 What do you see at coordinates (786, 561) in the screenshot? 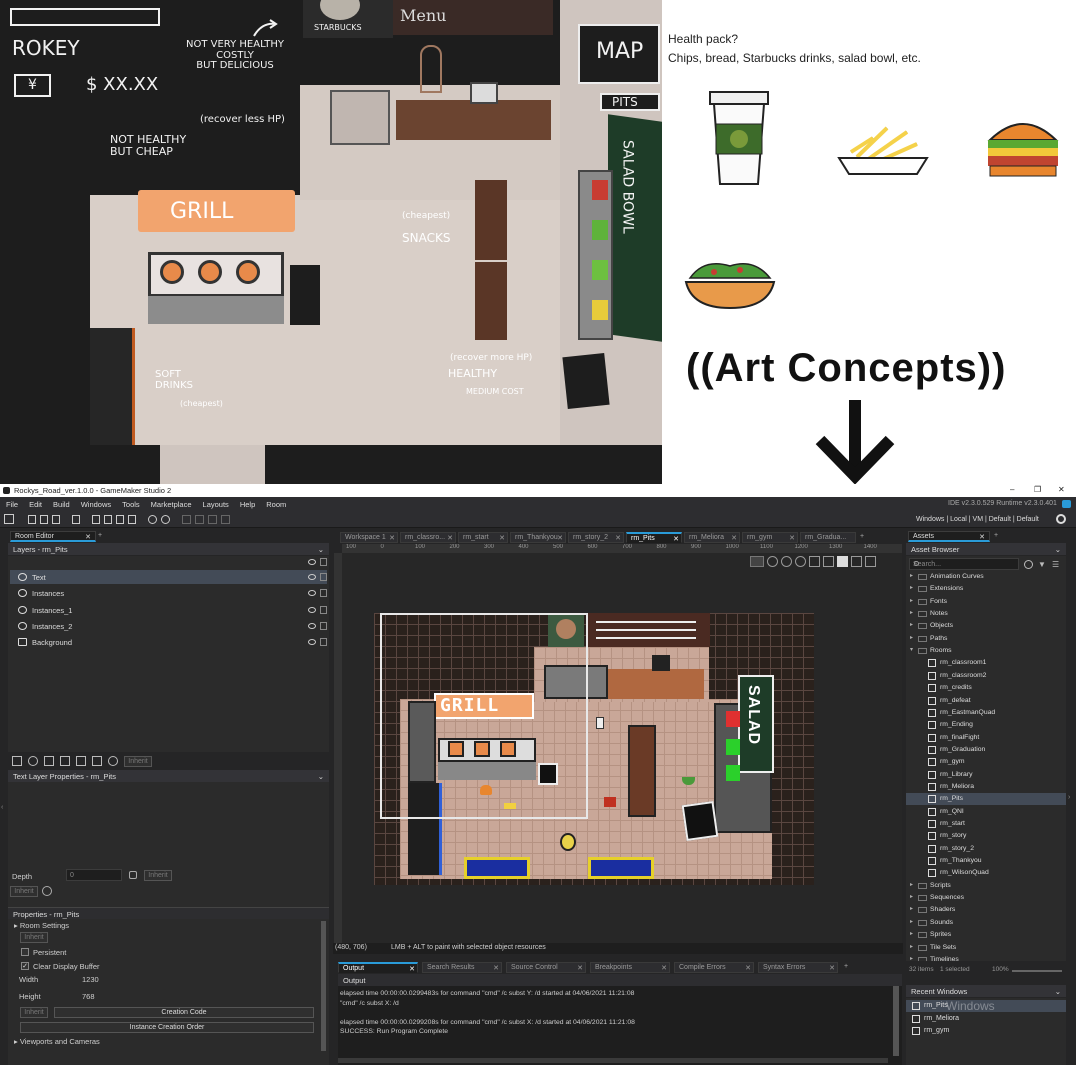
I see `zoom-reset-view-icon` at bounding box center [786, 561].